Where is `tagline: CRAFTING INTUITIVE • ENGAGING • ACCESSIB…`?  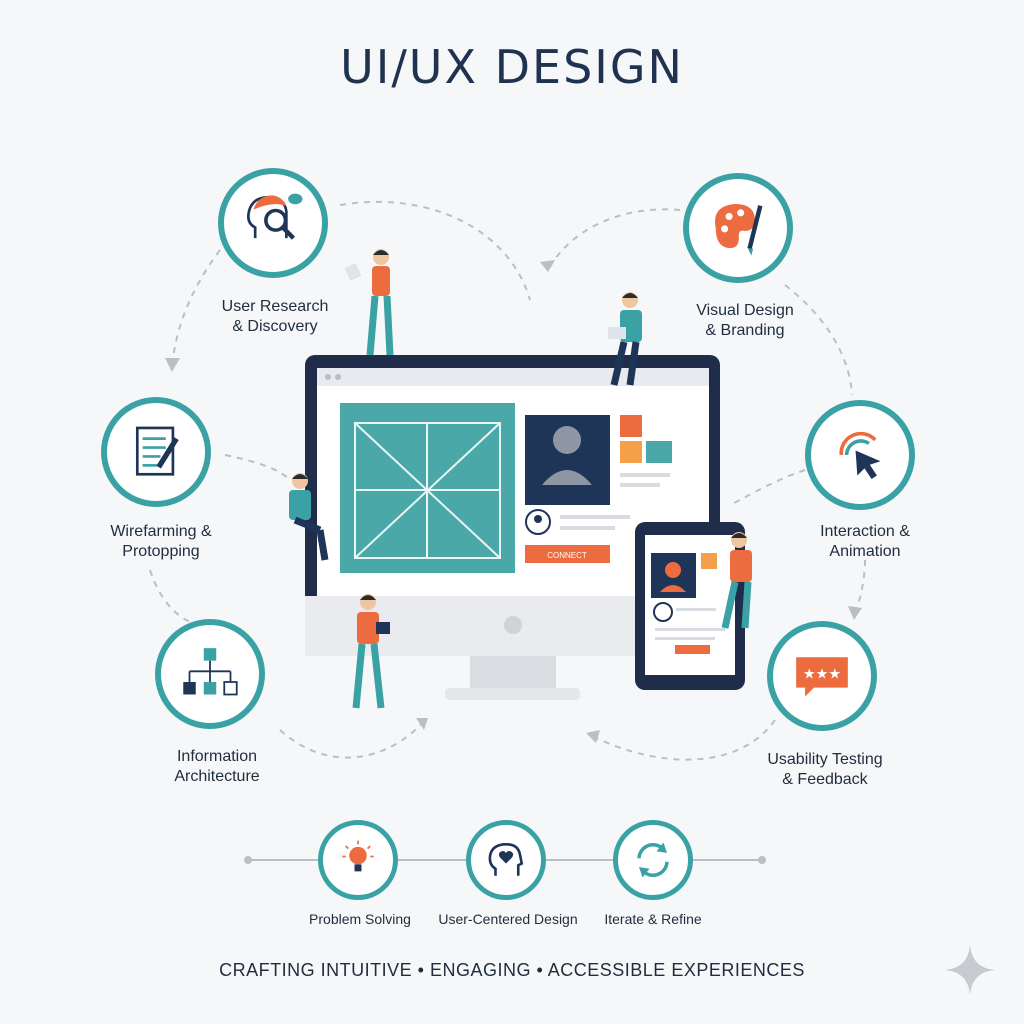
tagline: CRAFTING INTUITIVE • ENGAGING • ACCESSIB… is located at coordinates (512, 970).